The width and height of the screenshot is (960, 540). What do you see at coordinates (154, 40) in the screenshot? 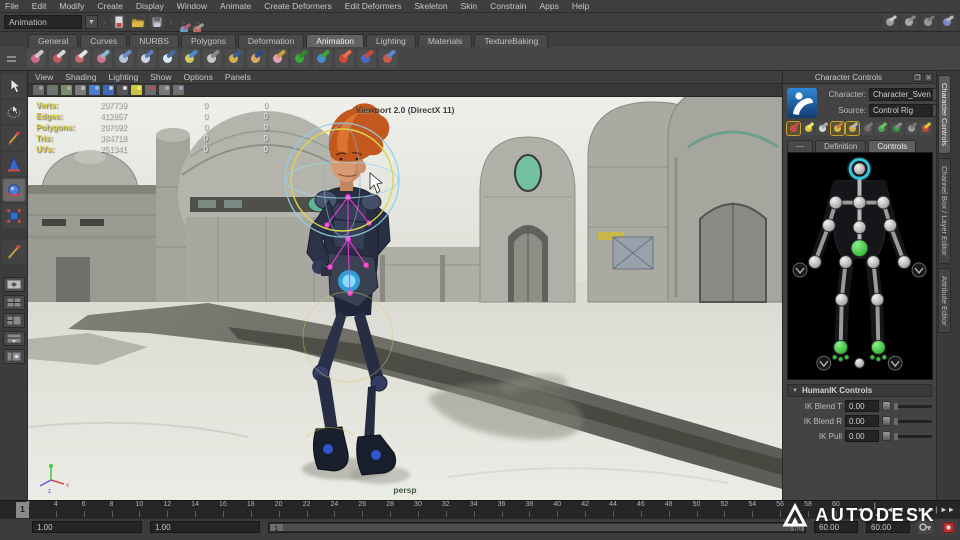
I see `shelf-tab: NURBS` at bounding box center [154, 40].